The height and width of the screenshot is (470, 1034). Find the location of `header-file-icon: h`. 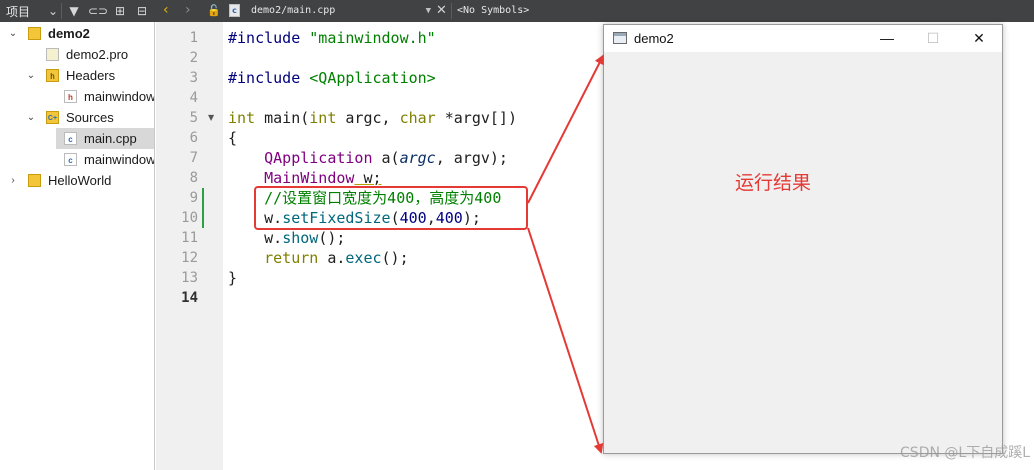

header-file-icon: h is located at coordinates (70, 96).